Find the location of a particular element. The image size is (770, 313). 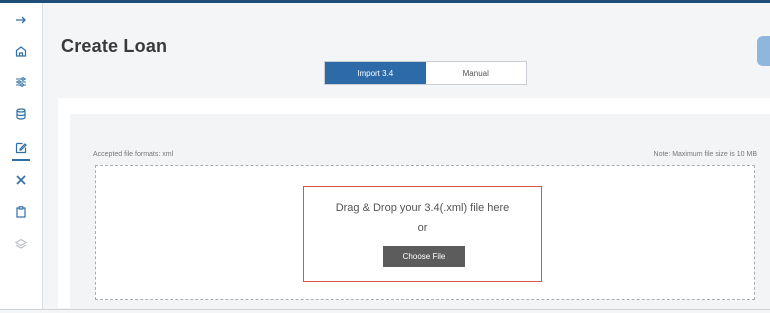

top-accent-bar is located at coordinates (385, 1).